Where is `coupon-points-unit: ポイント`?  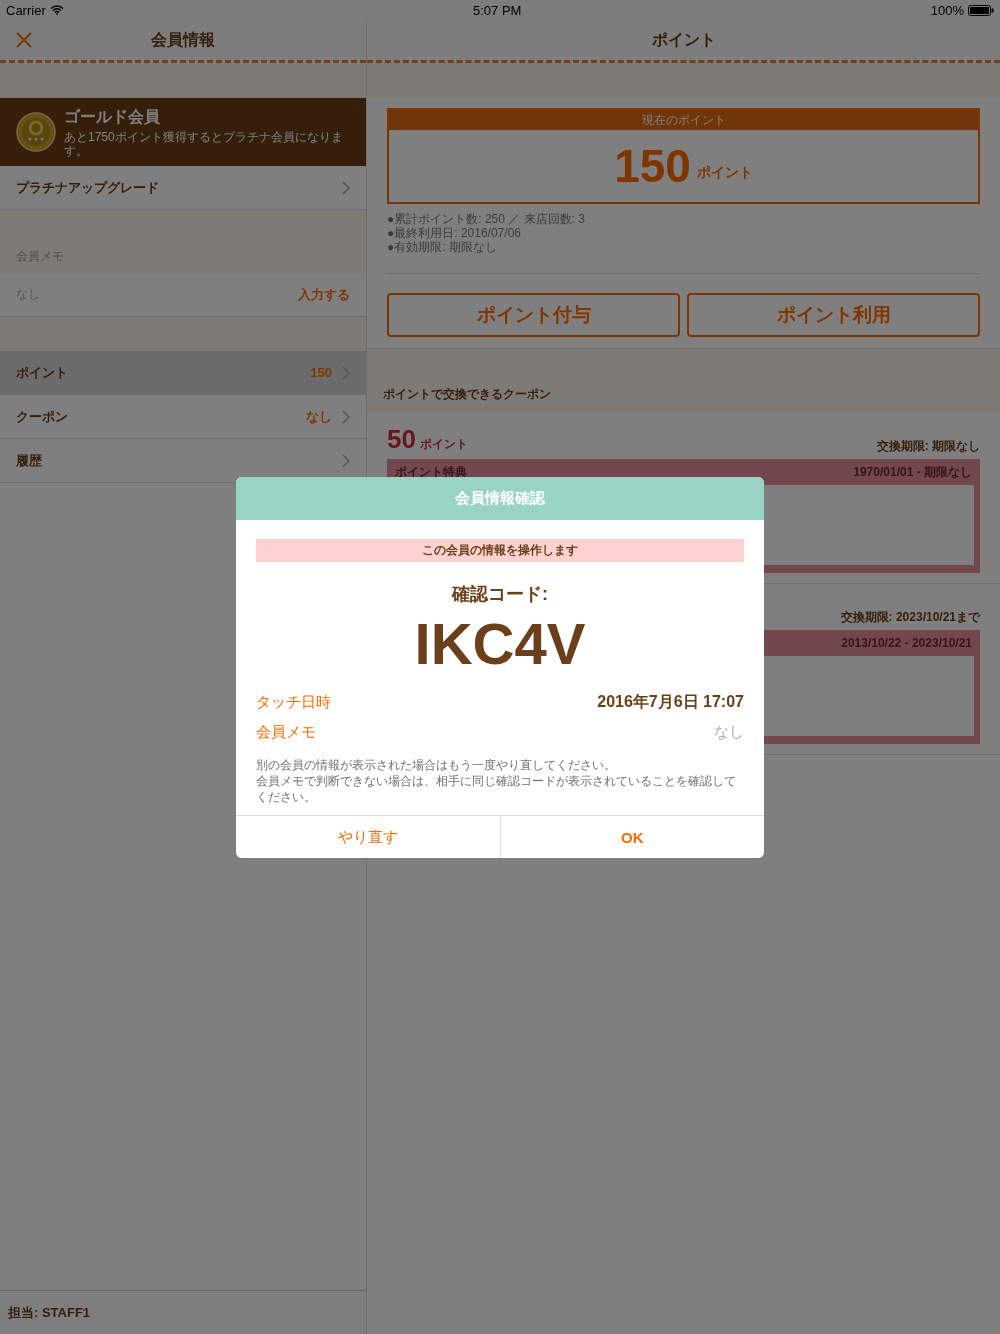
coupon-points-unit: ポイント is located at coordinates (443, 444).